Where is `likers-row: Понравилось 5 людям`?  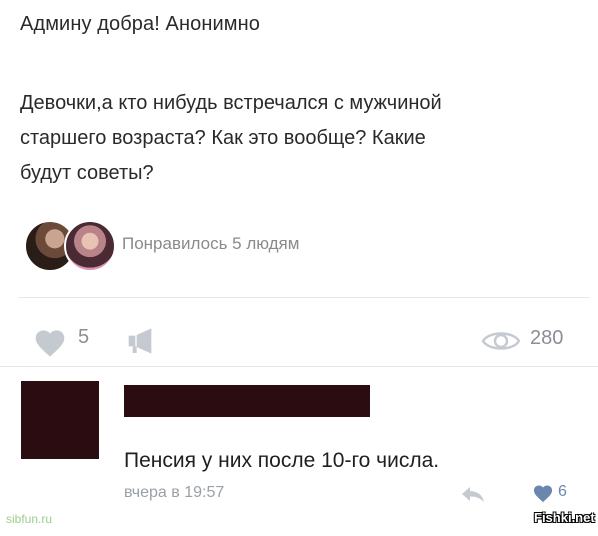 likers-row: Понравилось 5 людям is located at coordinates (161, 244).